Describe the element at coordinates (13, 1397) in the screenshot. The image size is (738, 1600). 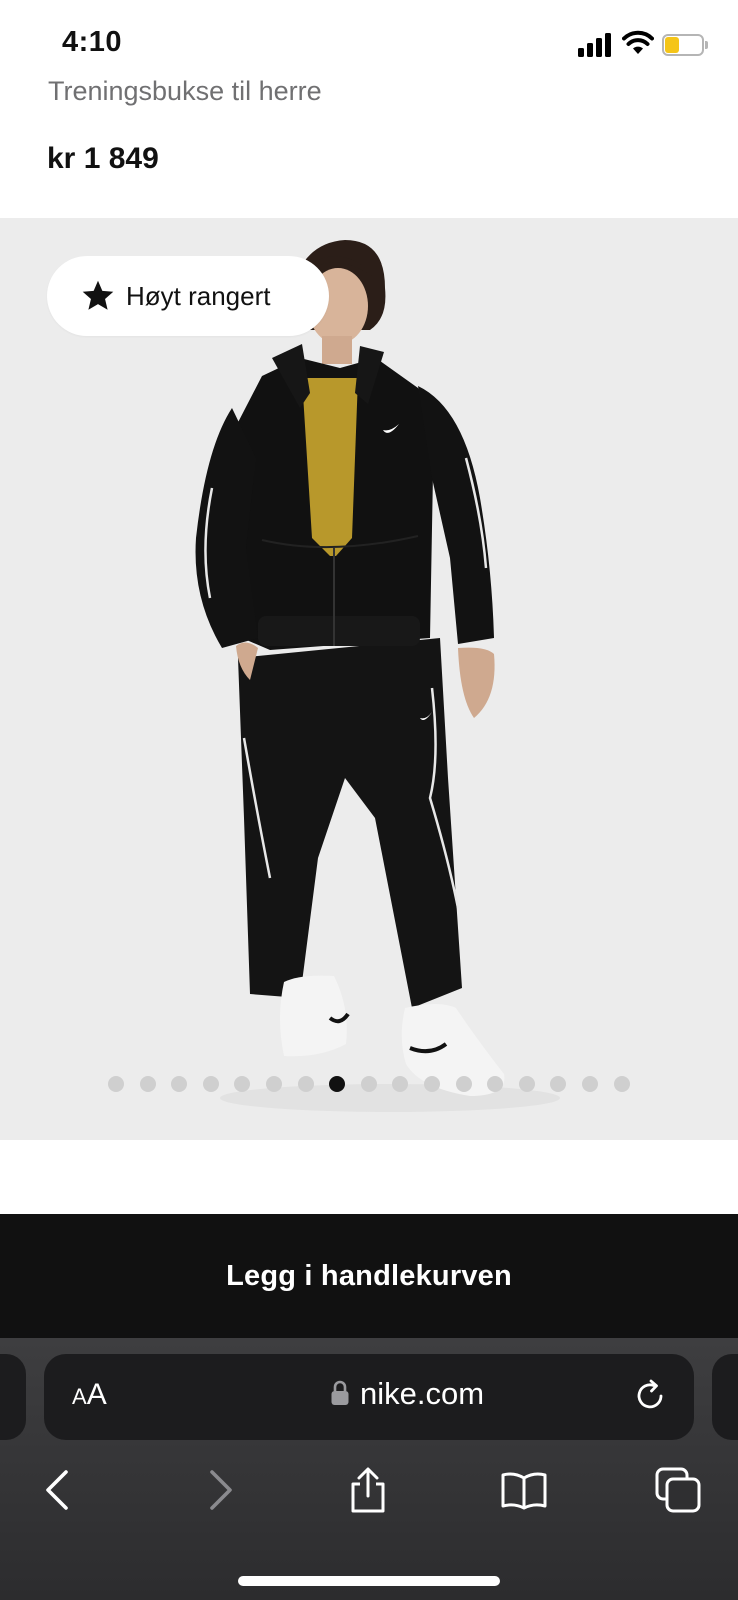
I see `previous-tab-preview` at that location.